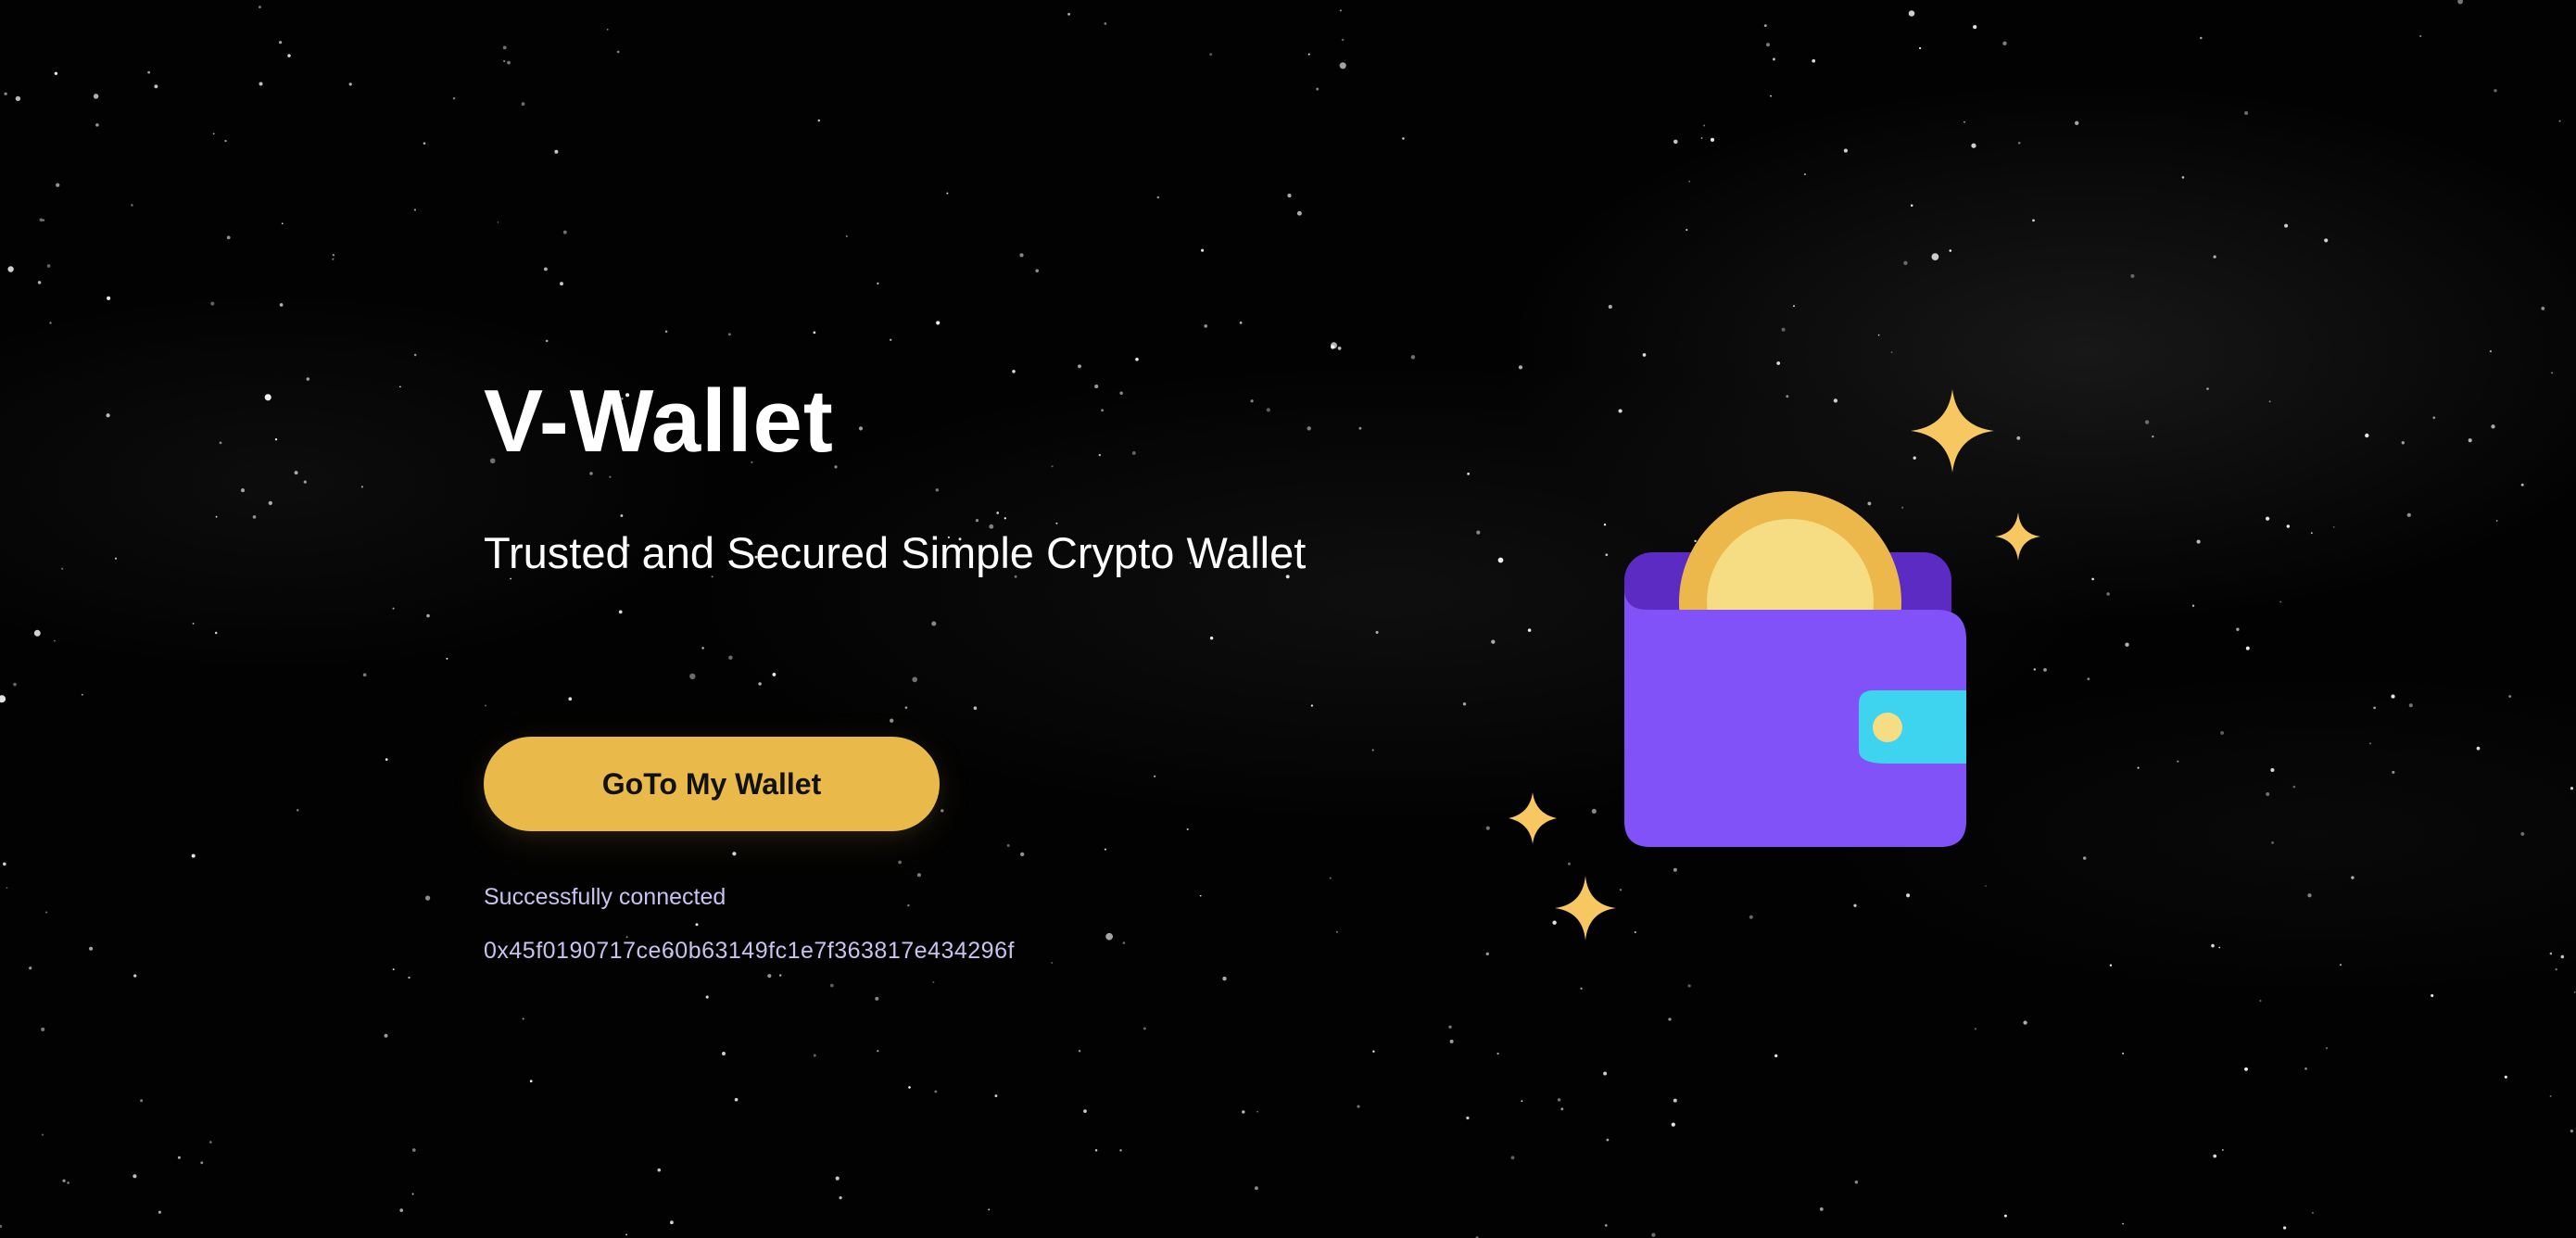 Image resolution: width=2576 pixels, height=1238 pixels. I want to click on connection-status: Successfully connected, so click(605, 897).